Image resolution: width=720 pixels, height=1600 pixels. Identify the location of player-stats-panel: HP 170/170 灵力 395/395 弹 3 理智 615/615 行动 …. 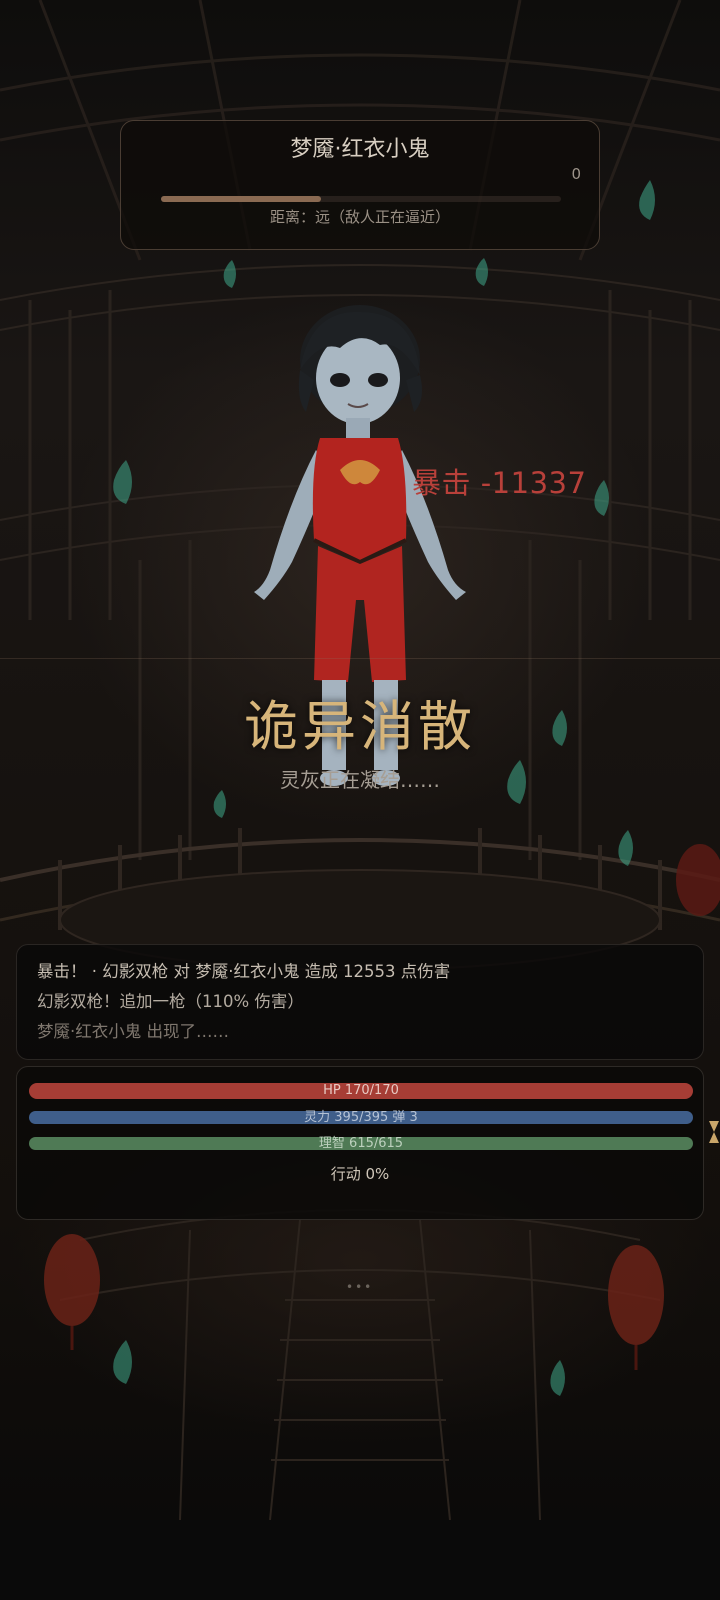
(360, 1143).